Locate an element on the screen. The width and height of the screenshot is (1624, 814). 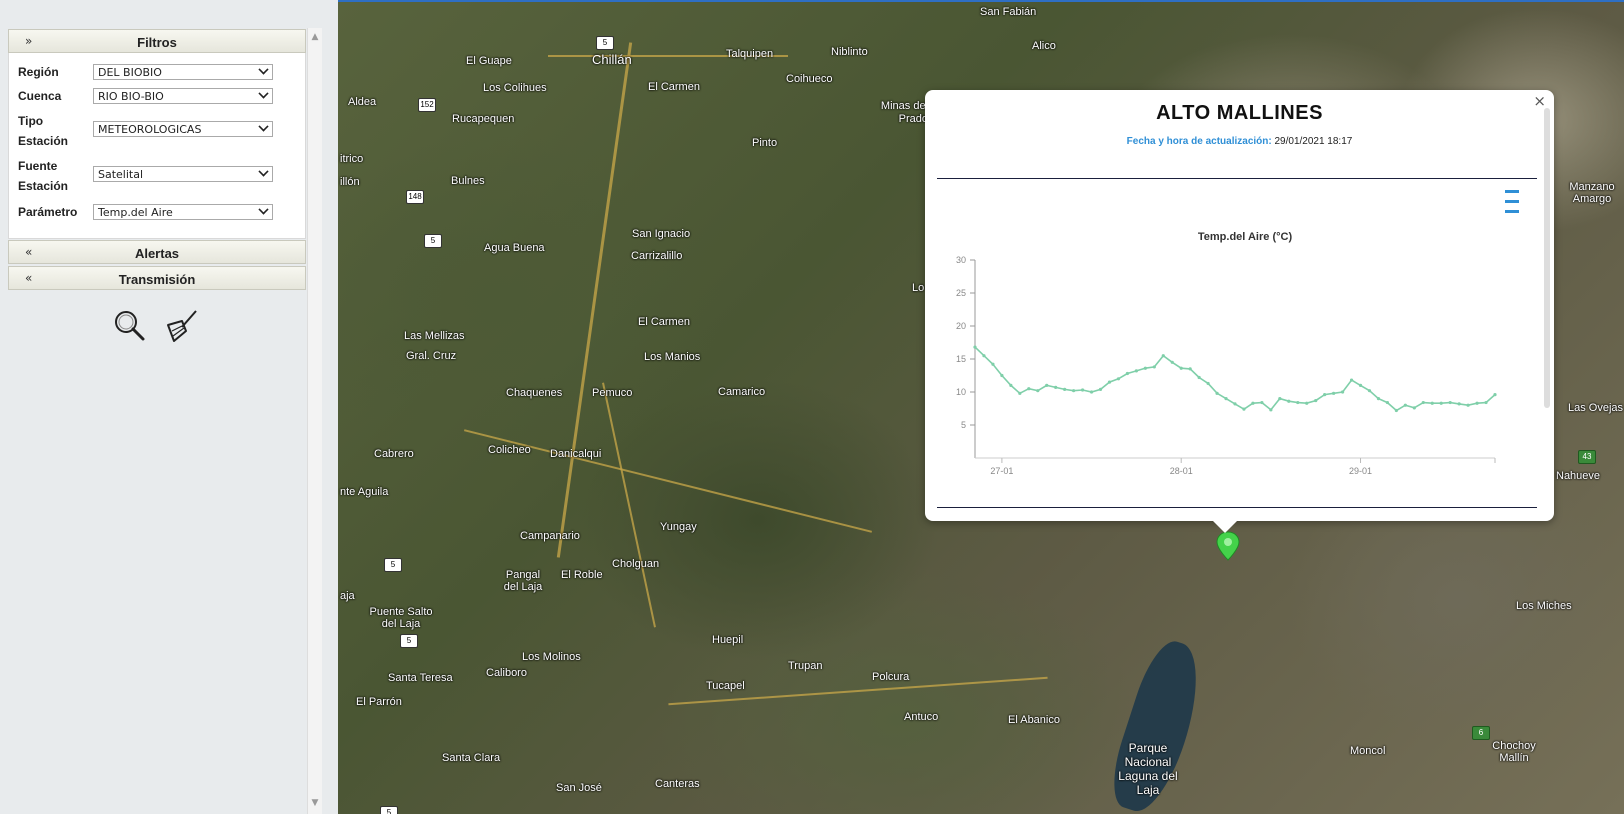
map-label: aja is located at coordinates (347, 596).